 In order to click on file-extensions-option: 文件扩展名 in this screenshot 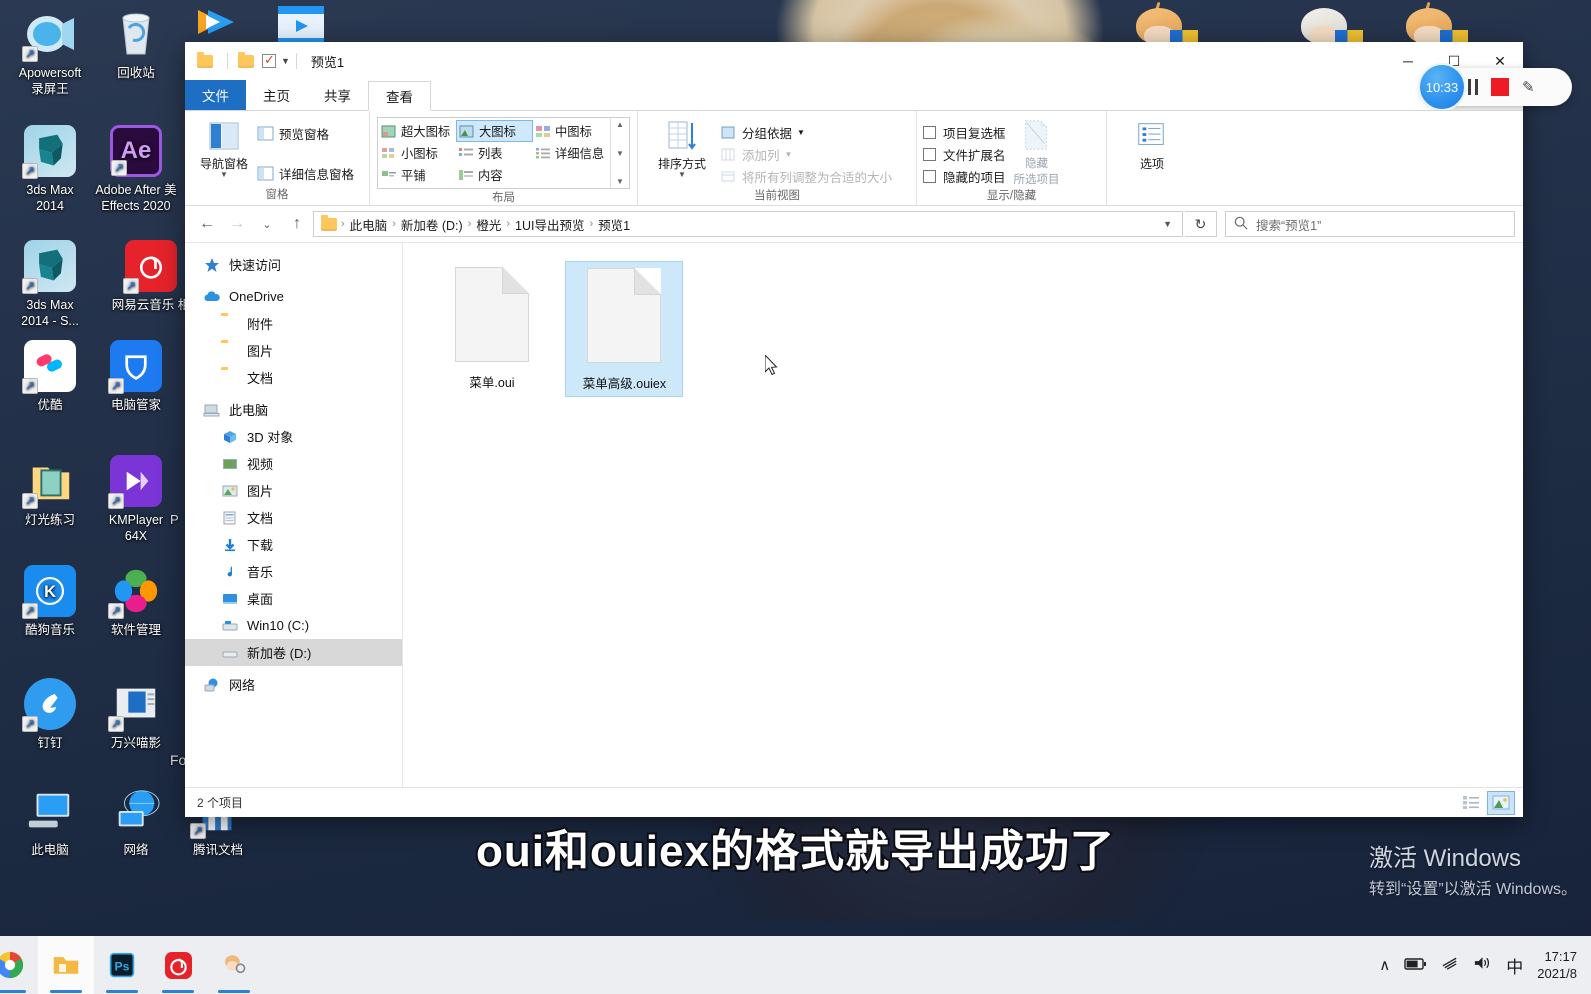, I will do `click(964, 154)`.